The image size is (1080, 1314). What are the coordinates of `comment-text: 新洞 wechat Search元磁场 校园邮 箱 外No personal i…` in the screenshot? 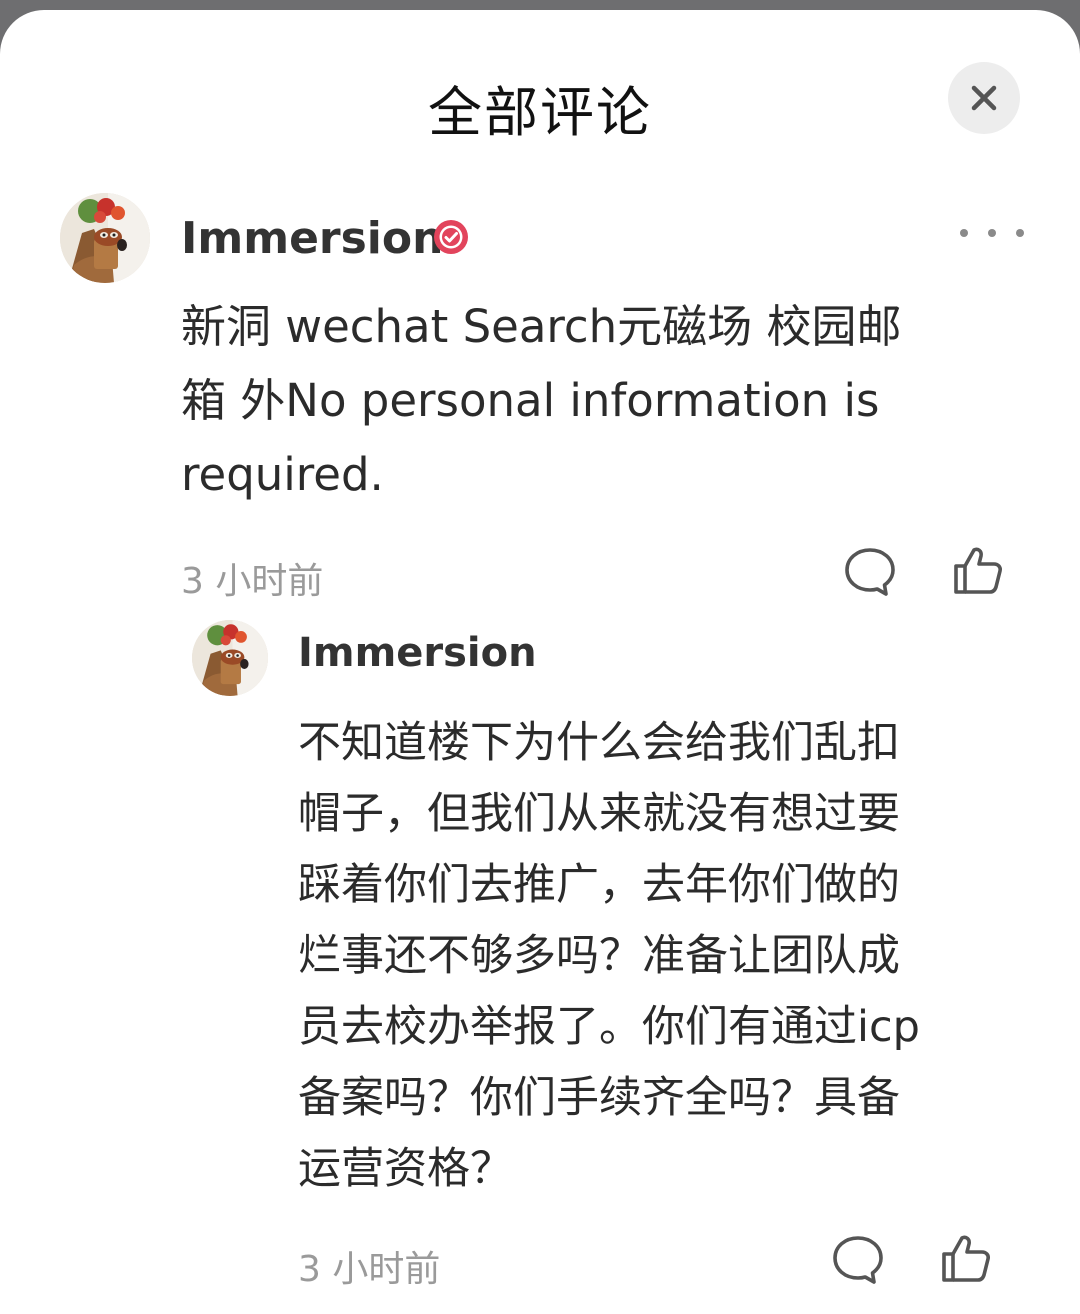 It's located at (541, 400).